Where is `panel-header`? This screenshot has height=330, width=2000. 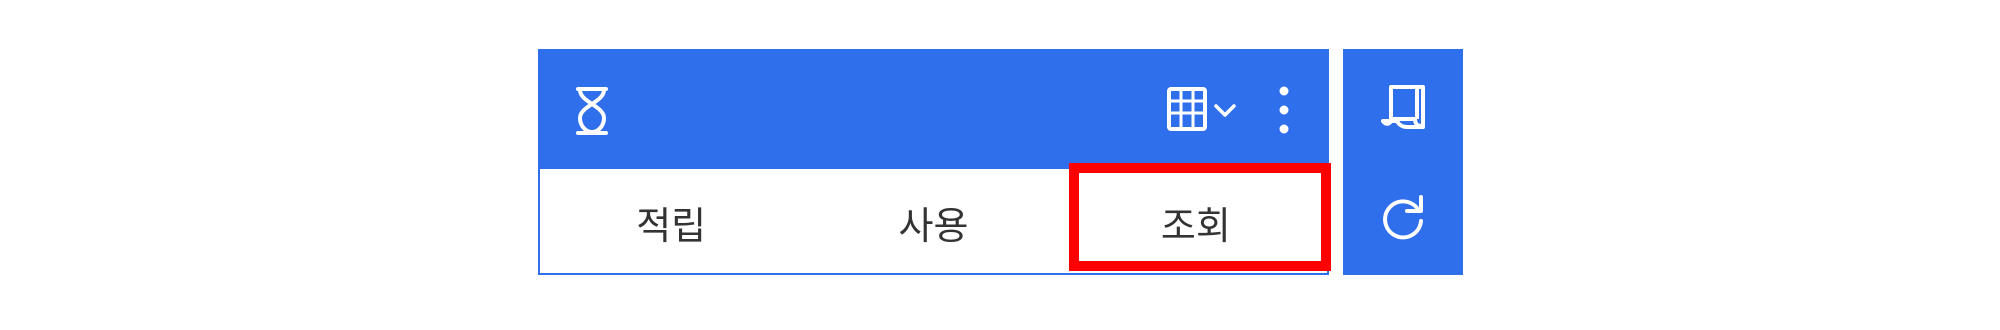 panel-header is located at coordinates (933, 110).